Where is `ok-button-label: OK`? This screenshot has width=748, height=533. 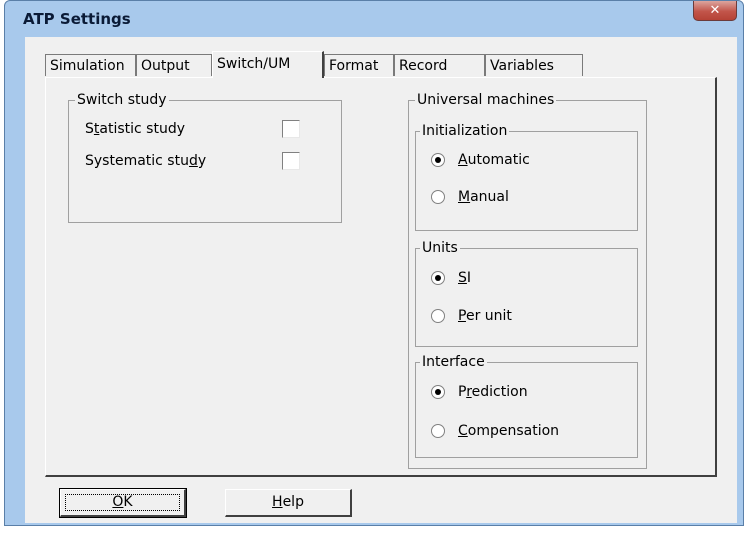
ok-button-label: OK is located at coordinates (122, 502).